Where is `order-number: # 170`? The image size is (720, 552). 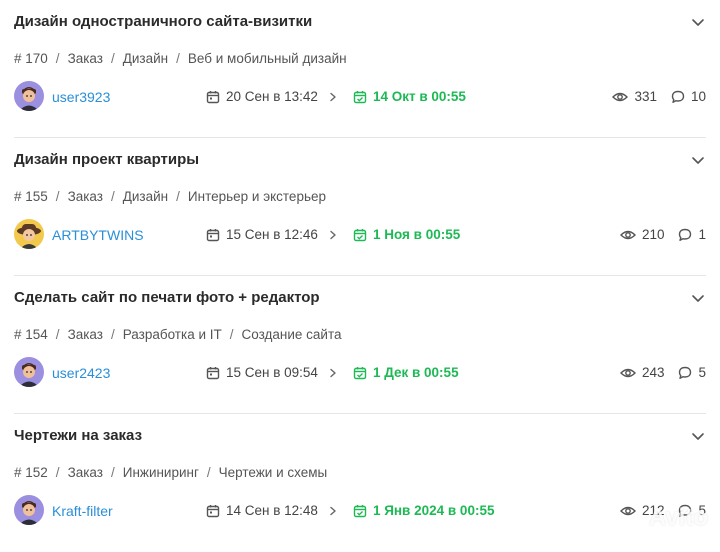
order-number: # 170 is located at coordinates (31, 58).